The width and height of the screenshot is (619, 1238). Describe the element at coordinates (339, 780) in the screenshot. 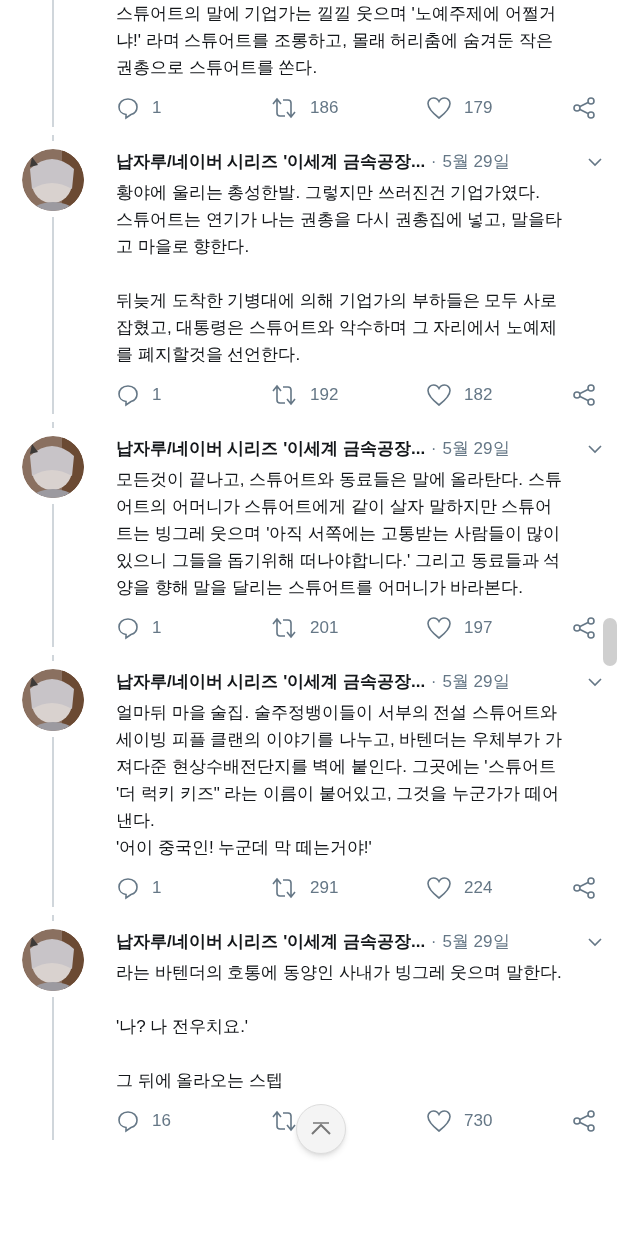

I see `tweet-text: 얼마뒤 마을 술집. 술주정뱅이들이 서부의 전설 스튜어트와 세이빙 피플 클랜의 이야기를 나누고, 바텐더는 우체부가 가 져다준 현상수배전단지를 벽에 붙인다. 그곳에는 '스튜어트 '더 럭키 키즈" 라는 이름이 붙어있고, 그것을 누군가가 떼어 낸다. '어이 중국인! 누군데 막 떼는거야!'` at that location.